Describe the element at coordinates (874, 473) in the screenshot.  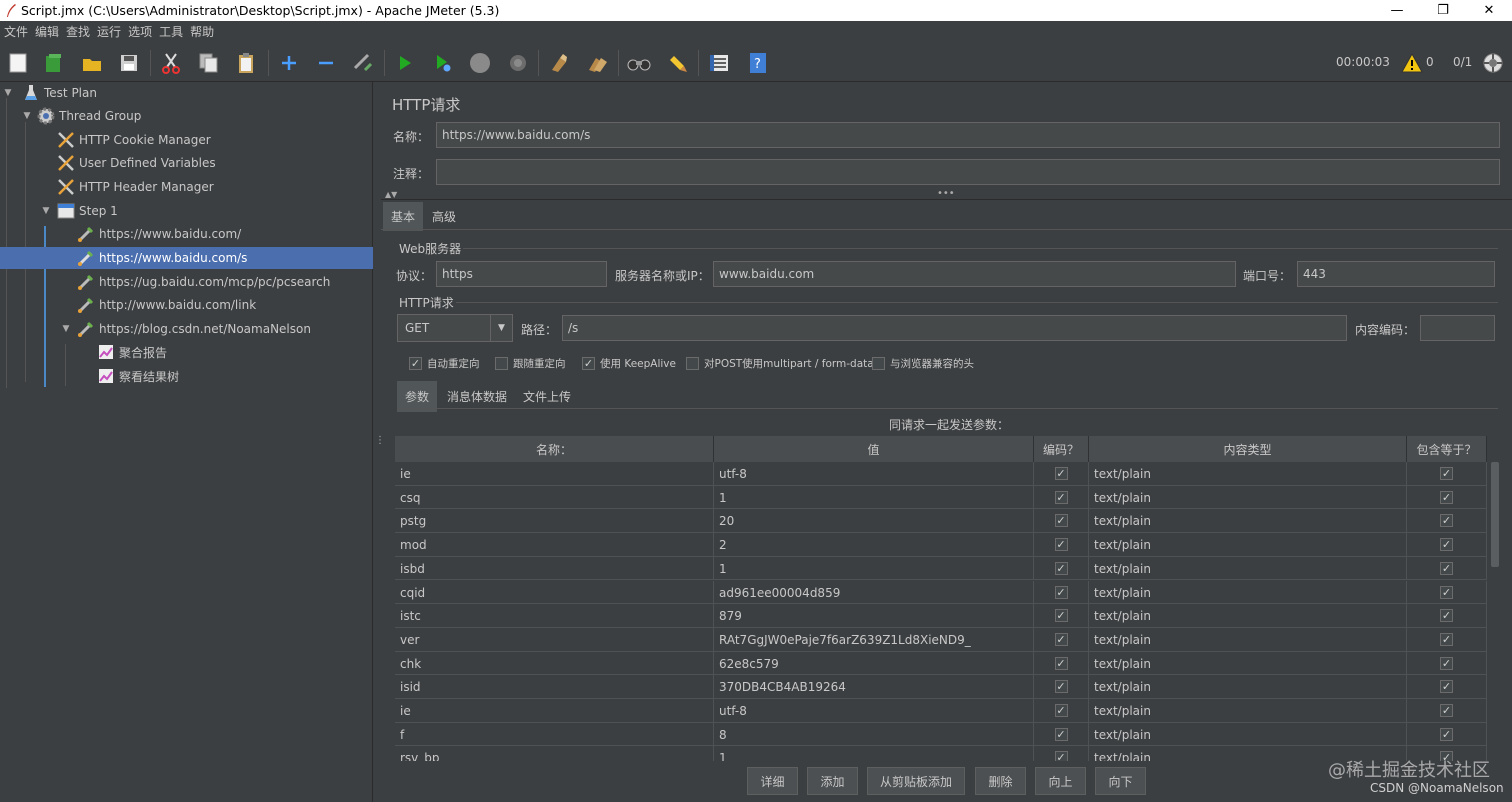
I see `cell-value: utf-8` at that location.